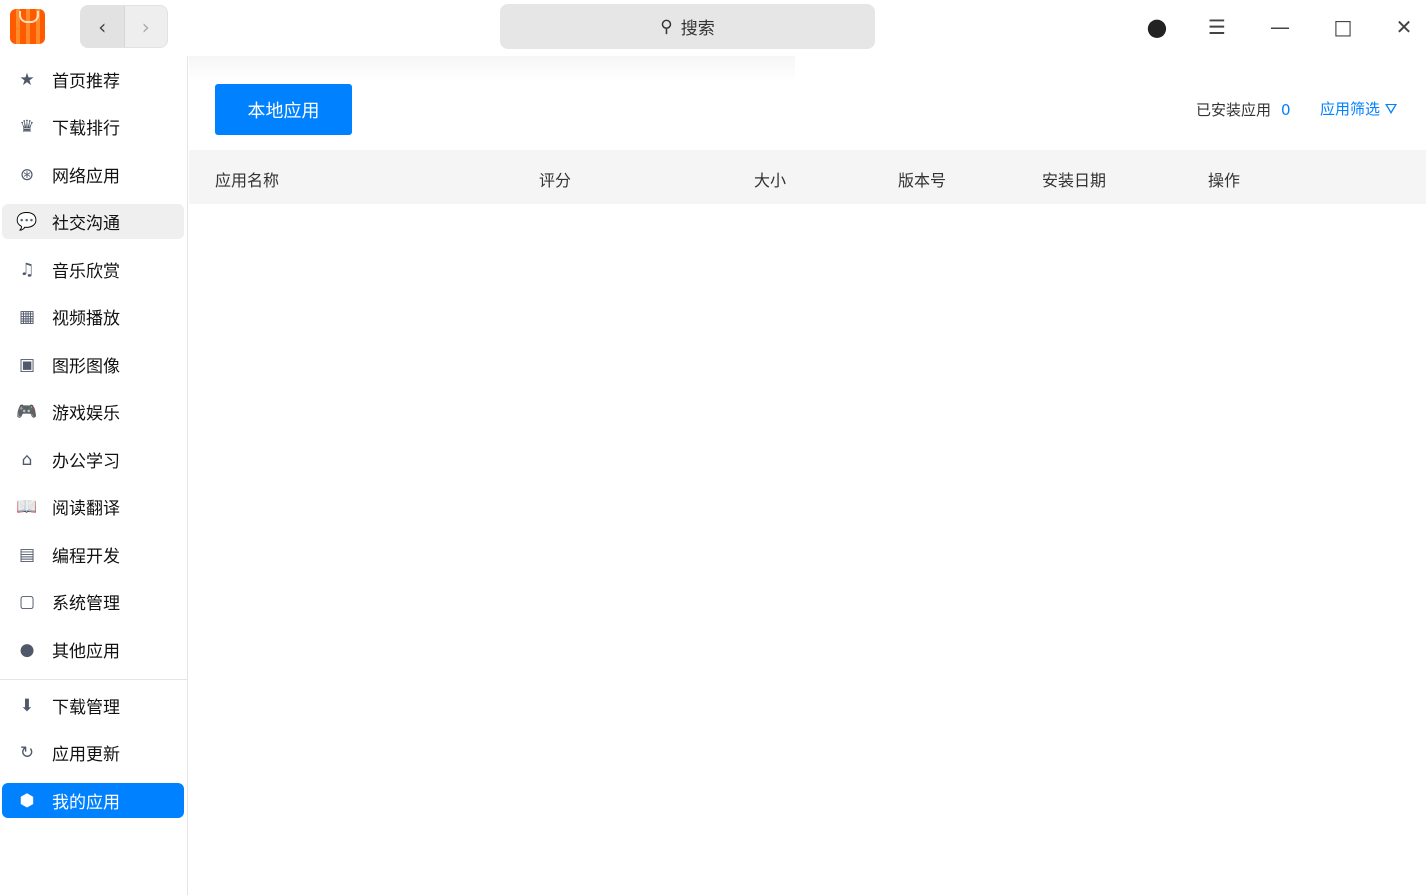  I want to click on back-button: ‹, so click(103, 26).